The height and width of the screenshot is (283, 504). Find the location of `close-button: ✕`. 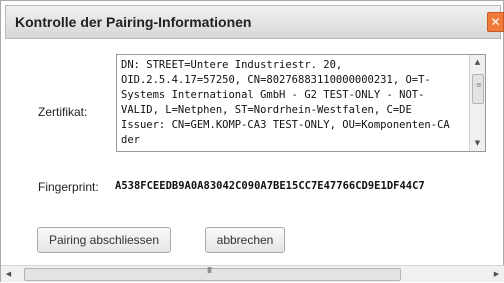

close-button: ✕ is located at coordinates (495, 22).